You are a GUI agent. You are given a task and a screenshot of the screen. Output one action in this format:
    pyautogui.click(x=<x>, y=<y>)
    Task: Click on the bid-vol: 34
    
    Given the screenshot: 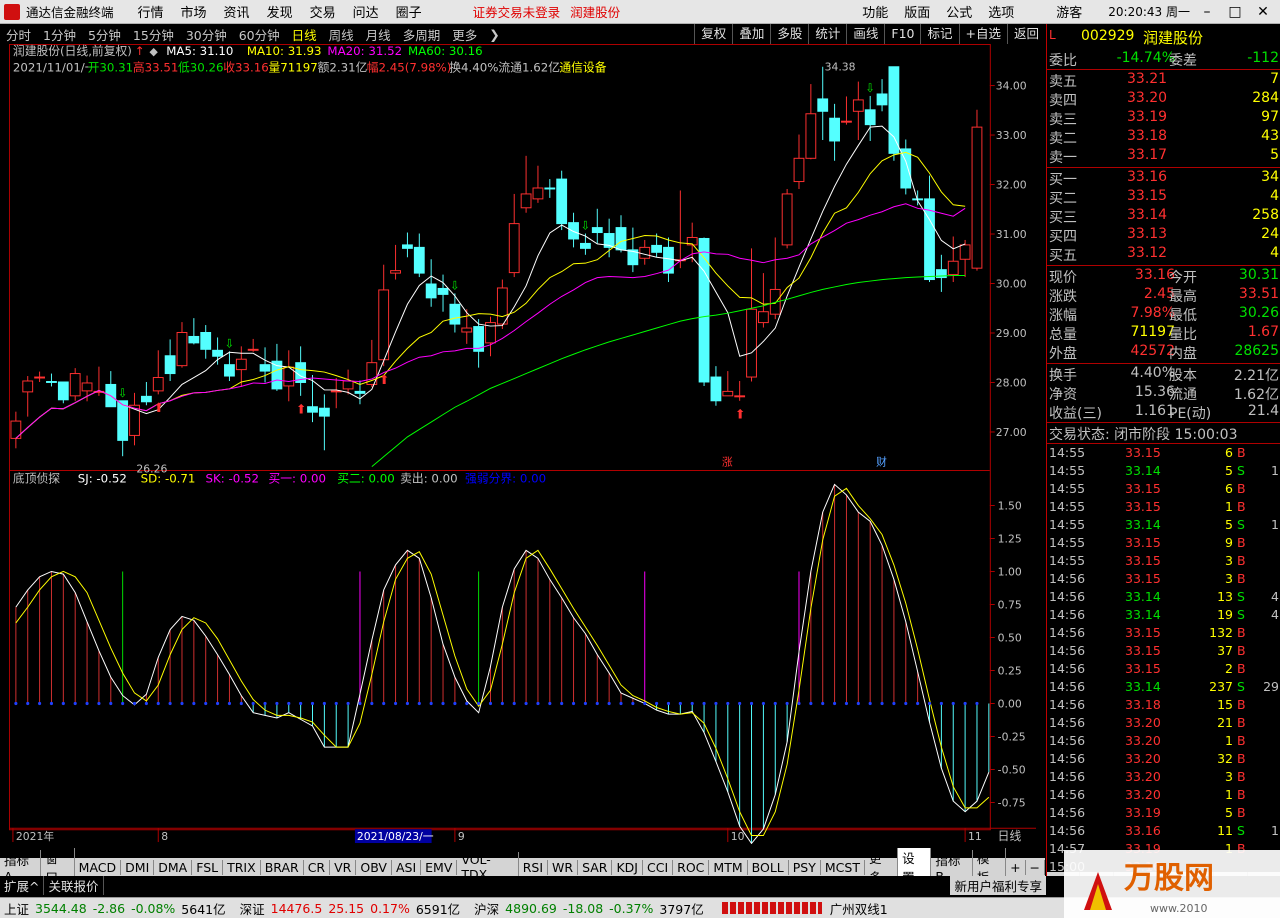 What is the action you would take?
    pyautogui.click(x=1270, y=177)
    